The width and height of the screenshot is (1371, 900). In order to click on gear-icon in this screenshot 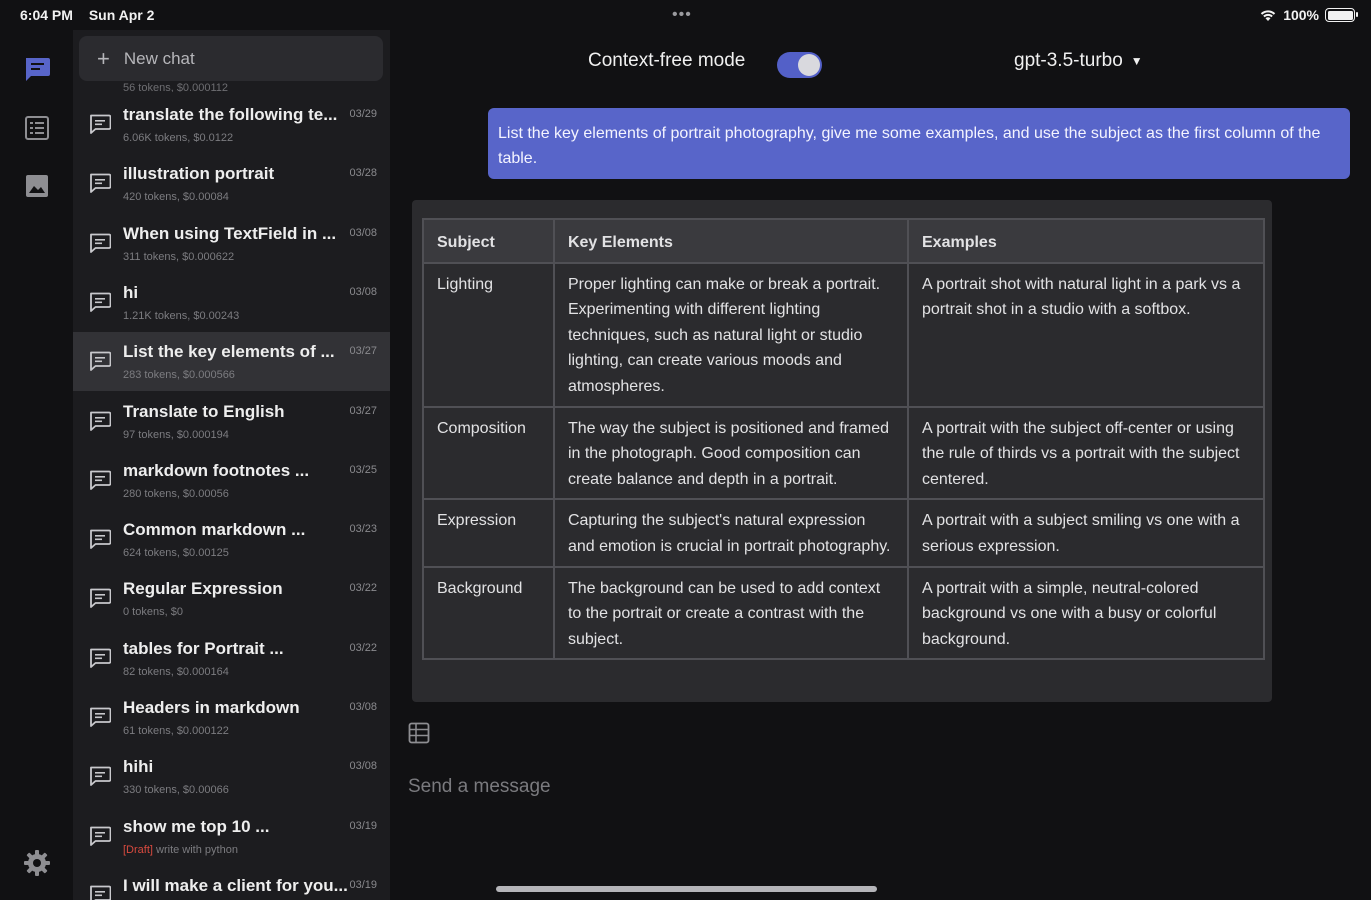, I will do `click(37, 863)`.